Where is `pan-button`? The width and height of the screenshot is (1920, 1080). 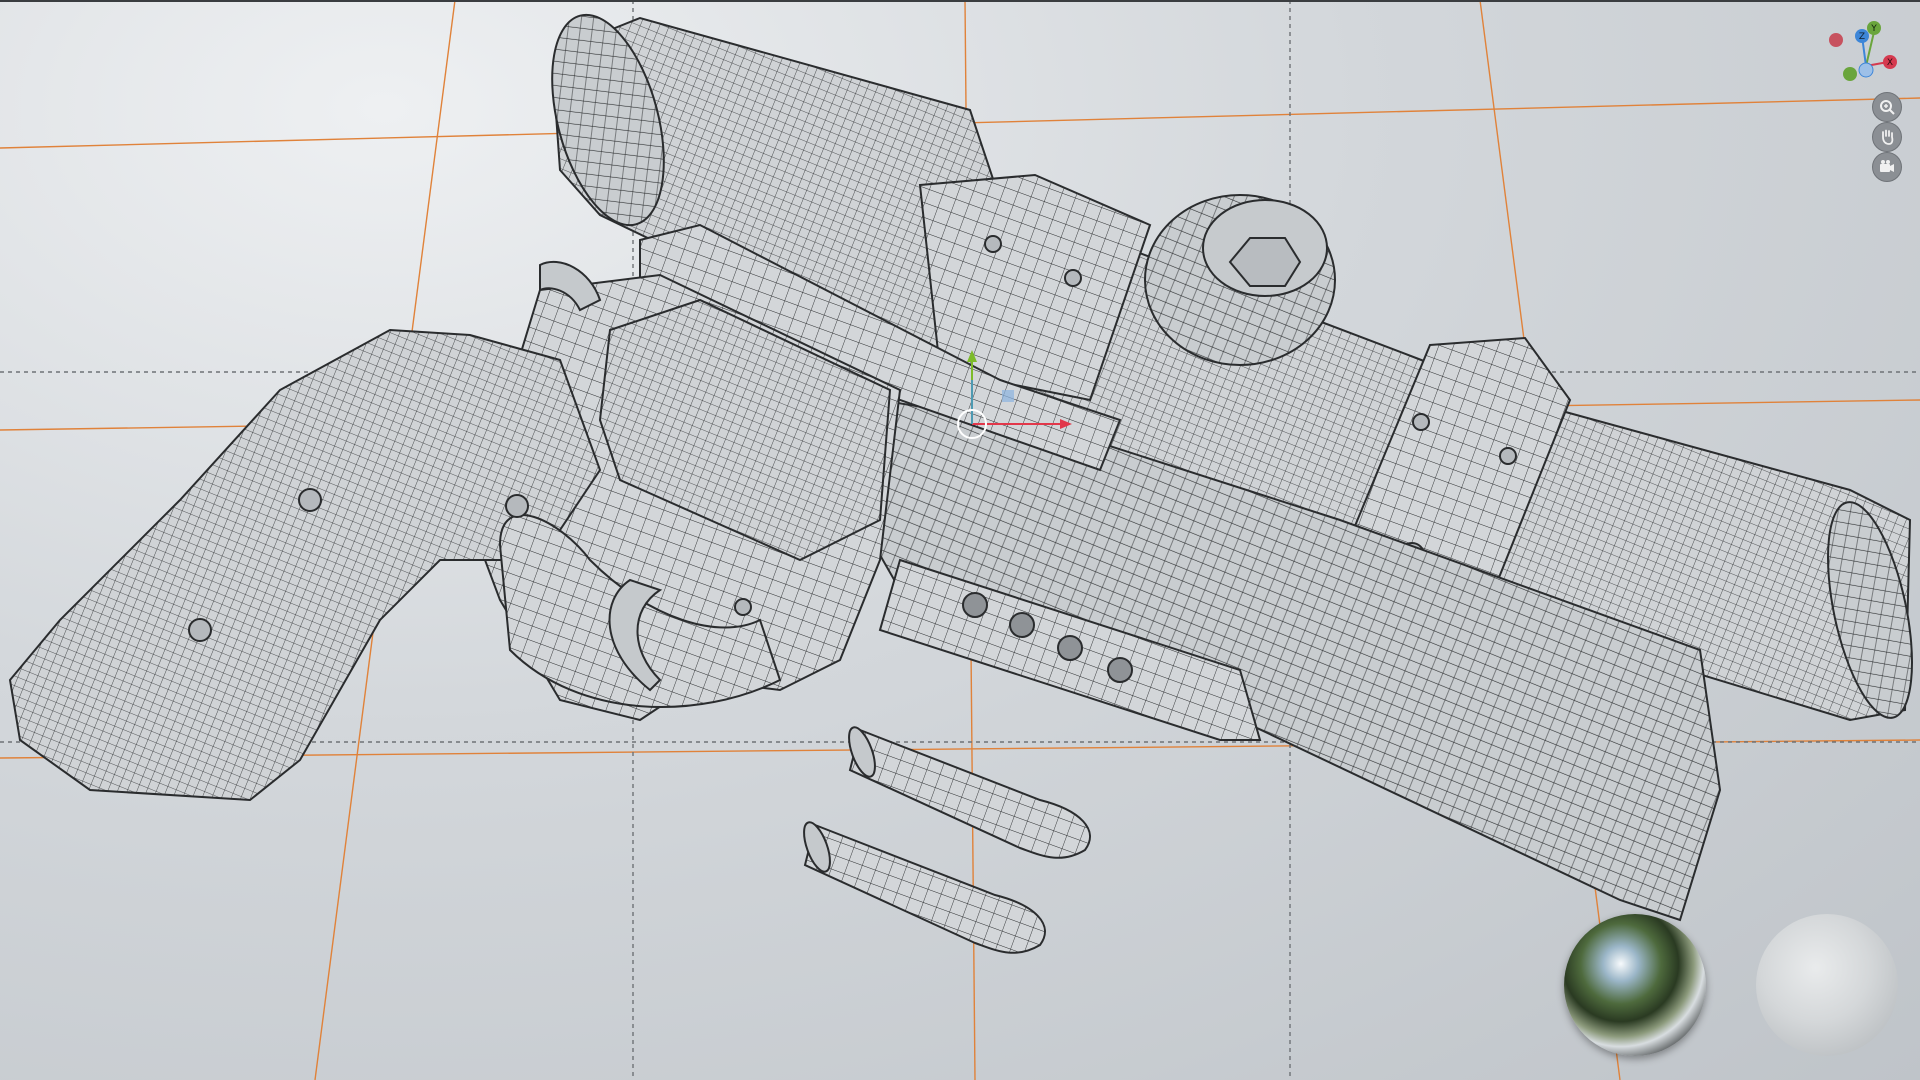
pan-button is located at coordinates (1887, 137).